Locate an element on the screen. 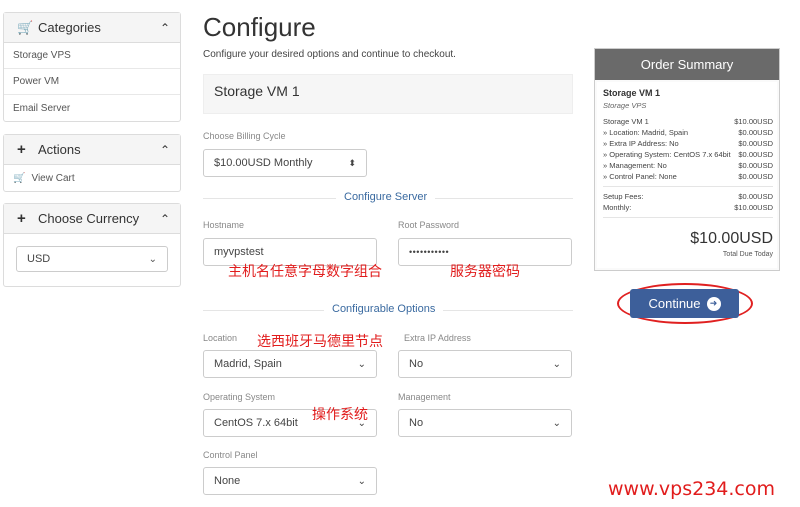 This screenshot has width=800, height=507. summary-row-label: Storage VM 1 is located at coordinates (626, 121).